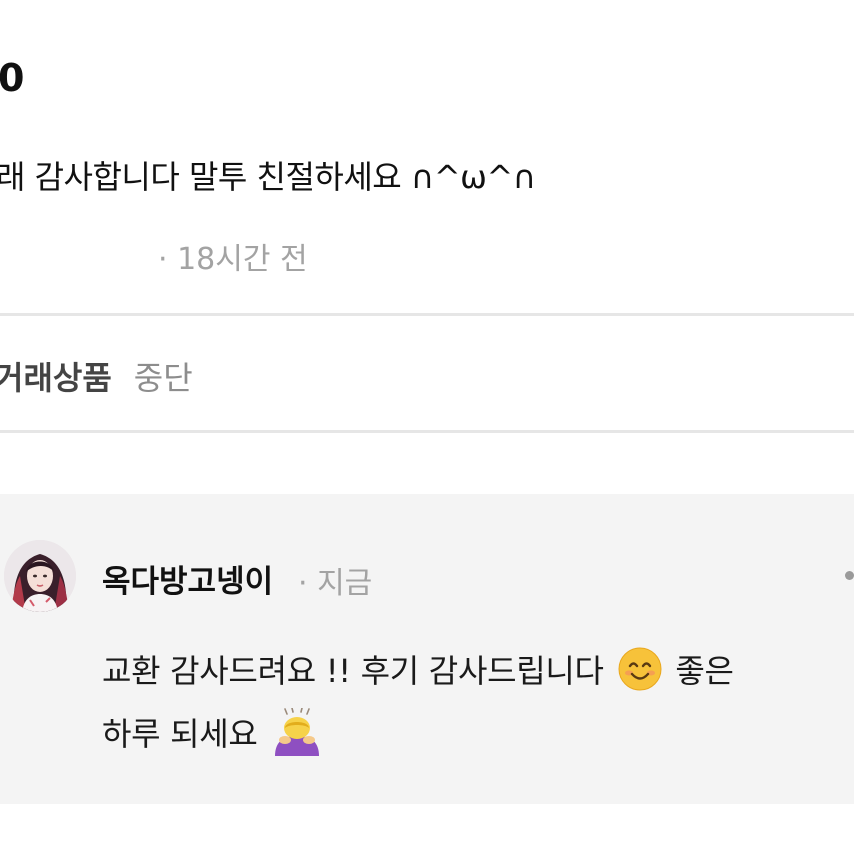  I want to click on avatar, so click(40, 576).